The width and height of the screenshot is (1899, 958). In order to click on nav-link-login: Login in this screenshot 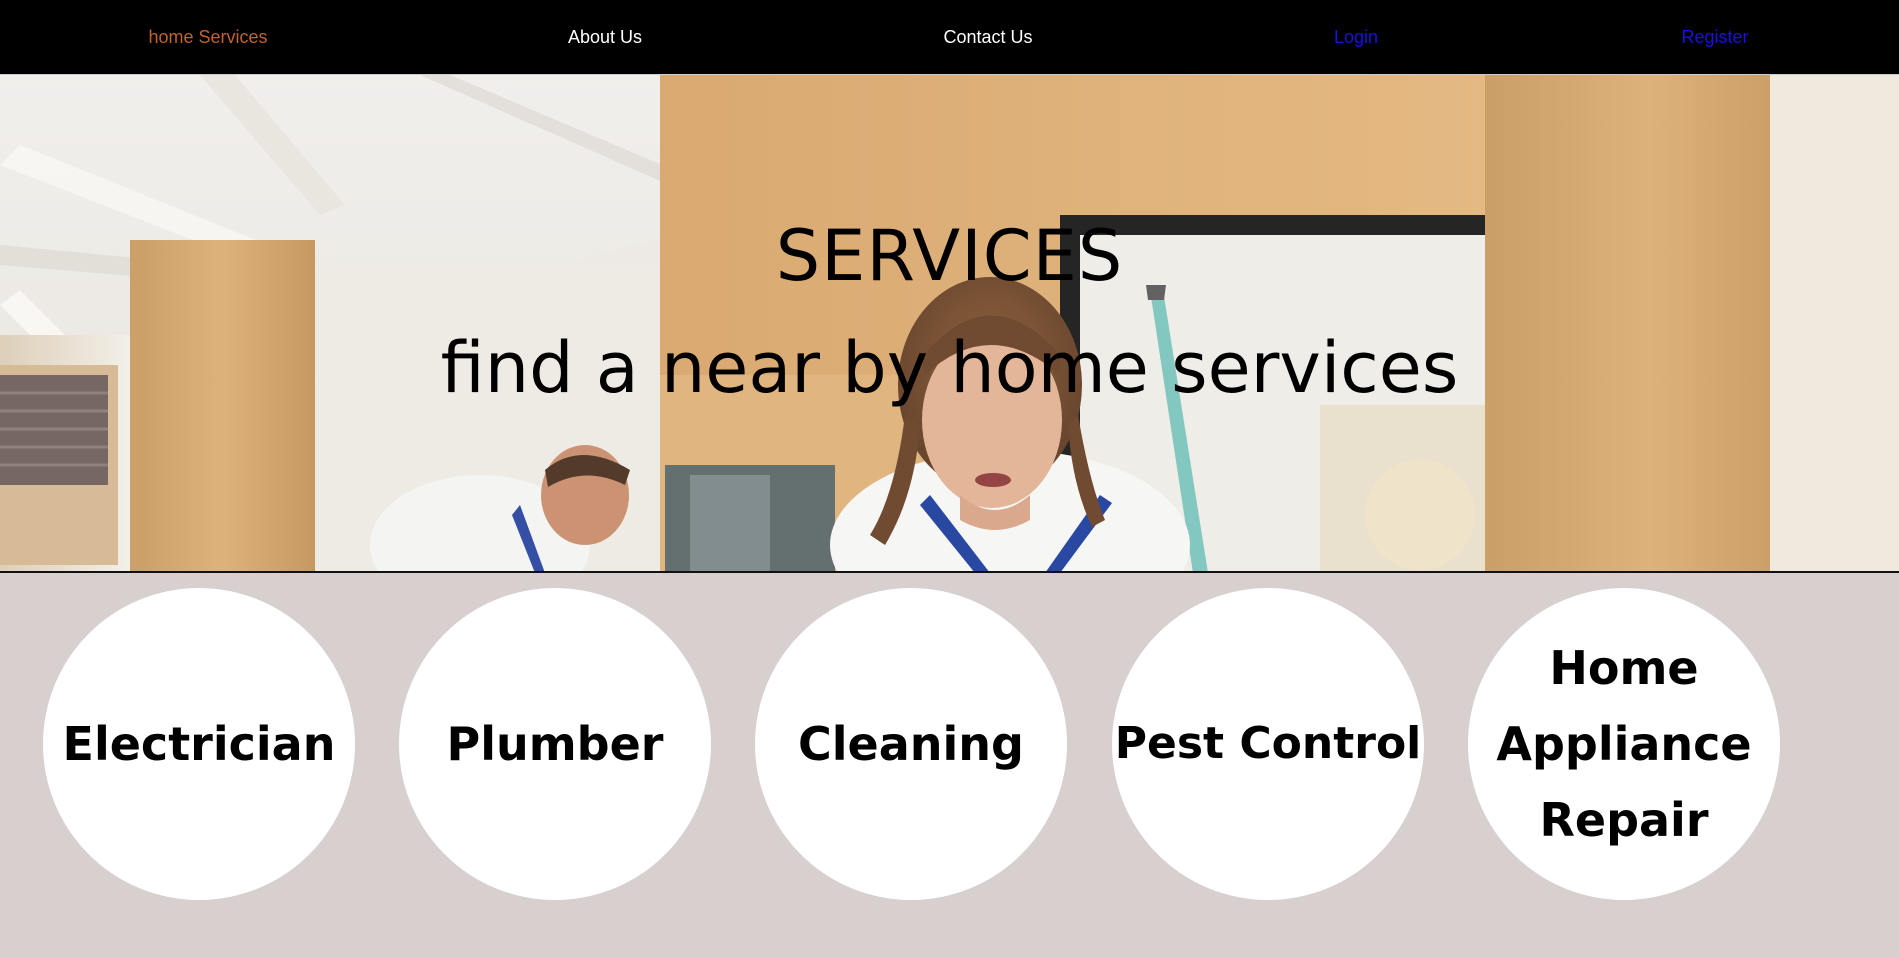, I will do `click(1356, 37)`.